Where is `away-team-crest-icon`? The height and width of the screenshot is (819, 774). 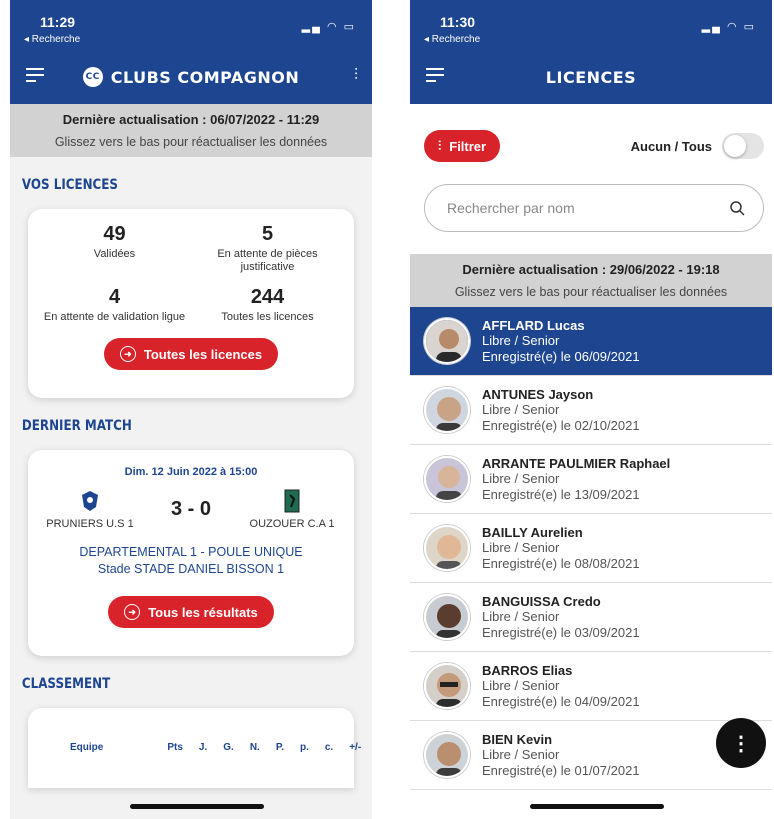 away-team-crest-icon is located at coordinates (292, 501).